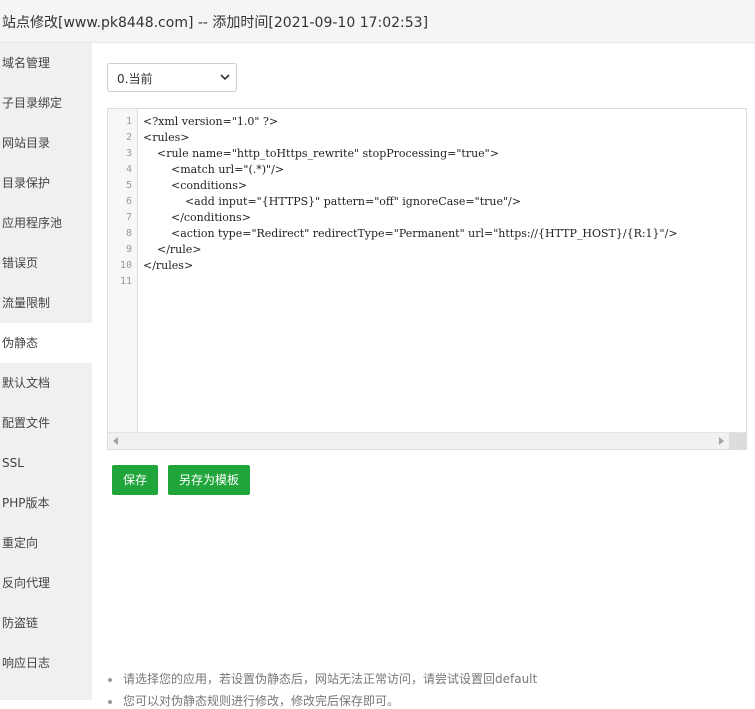 This screenshot has height=709, width=755. I want to click on select-value: 0.当前, so click(135, 79).